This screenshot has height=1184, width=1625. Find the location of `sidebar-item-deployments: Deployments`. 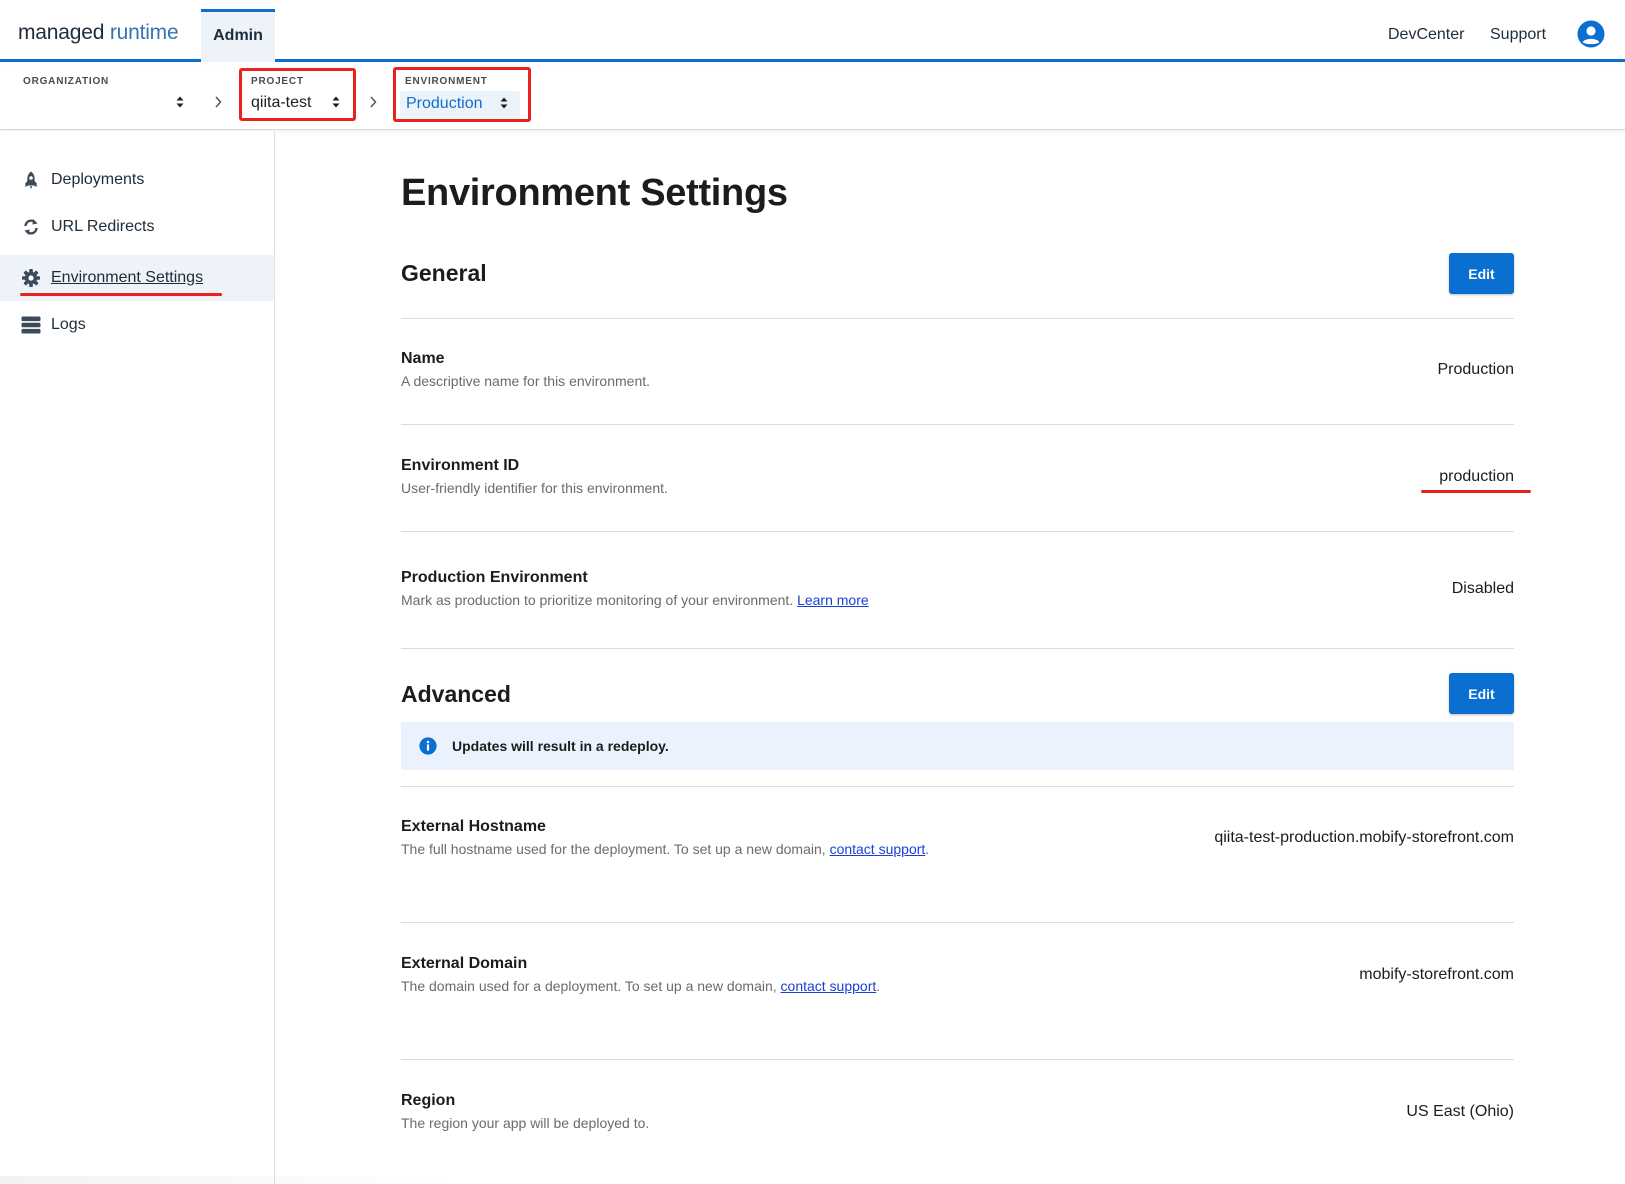

sidebar-item-deployments: Deployments is located at coordinates (137, 180).